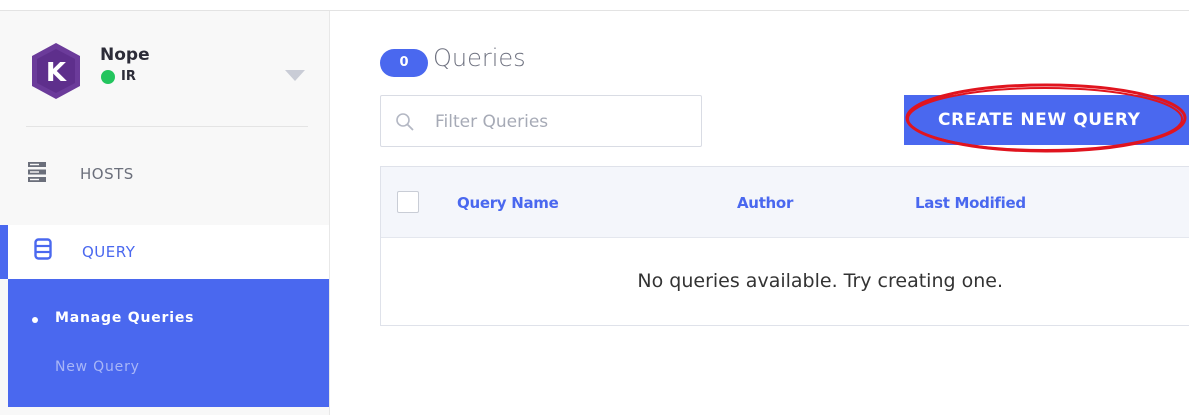 The width and height of the screenshot is (1189, 415). Describe the element at coordinates (508, 203) in the screenshot. I see `column-query-name: Query Name` at that location.